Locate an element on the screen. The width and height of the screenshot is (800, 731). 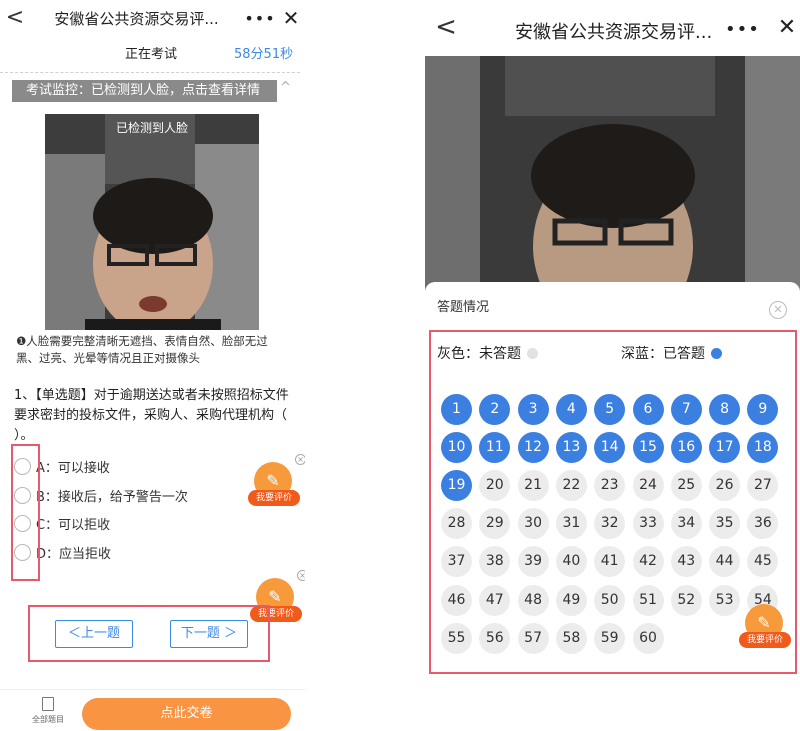
question-number-button: 33 is located at coordinates (648, 524).